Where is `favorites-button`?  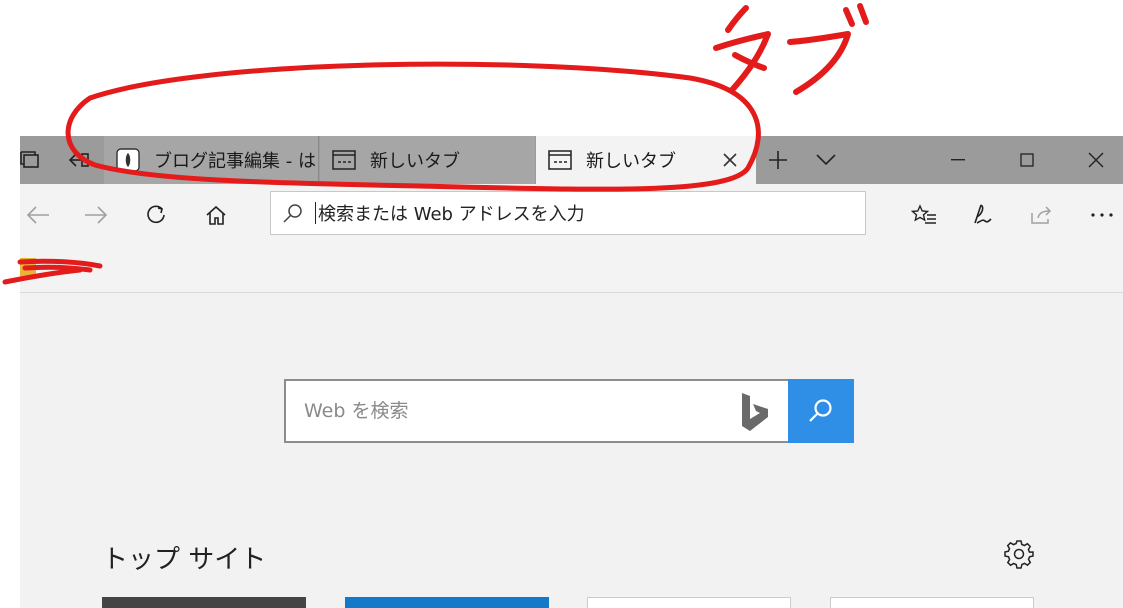 favorites-button is located at coordinates (924, 215).